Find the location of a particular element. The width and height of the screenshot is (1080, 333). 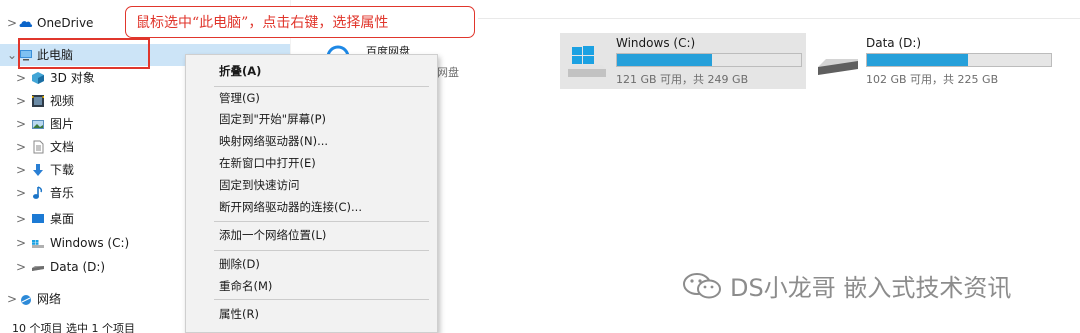

chevron-down-icon: ⌄ is located at coordinates (12, 55).